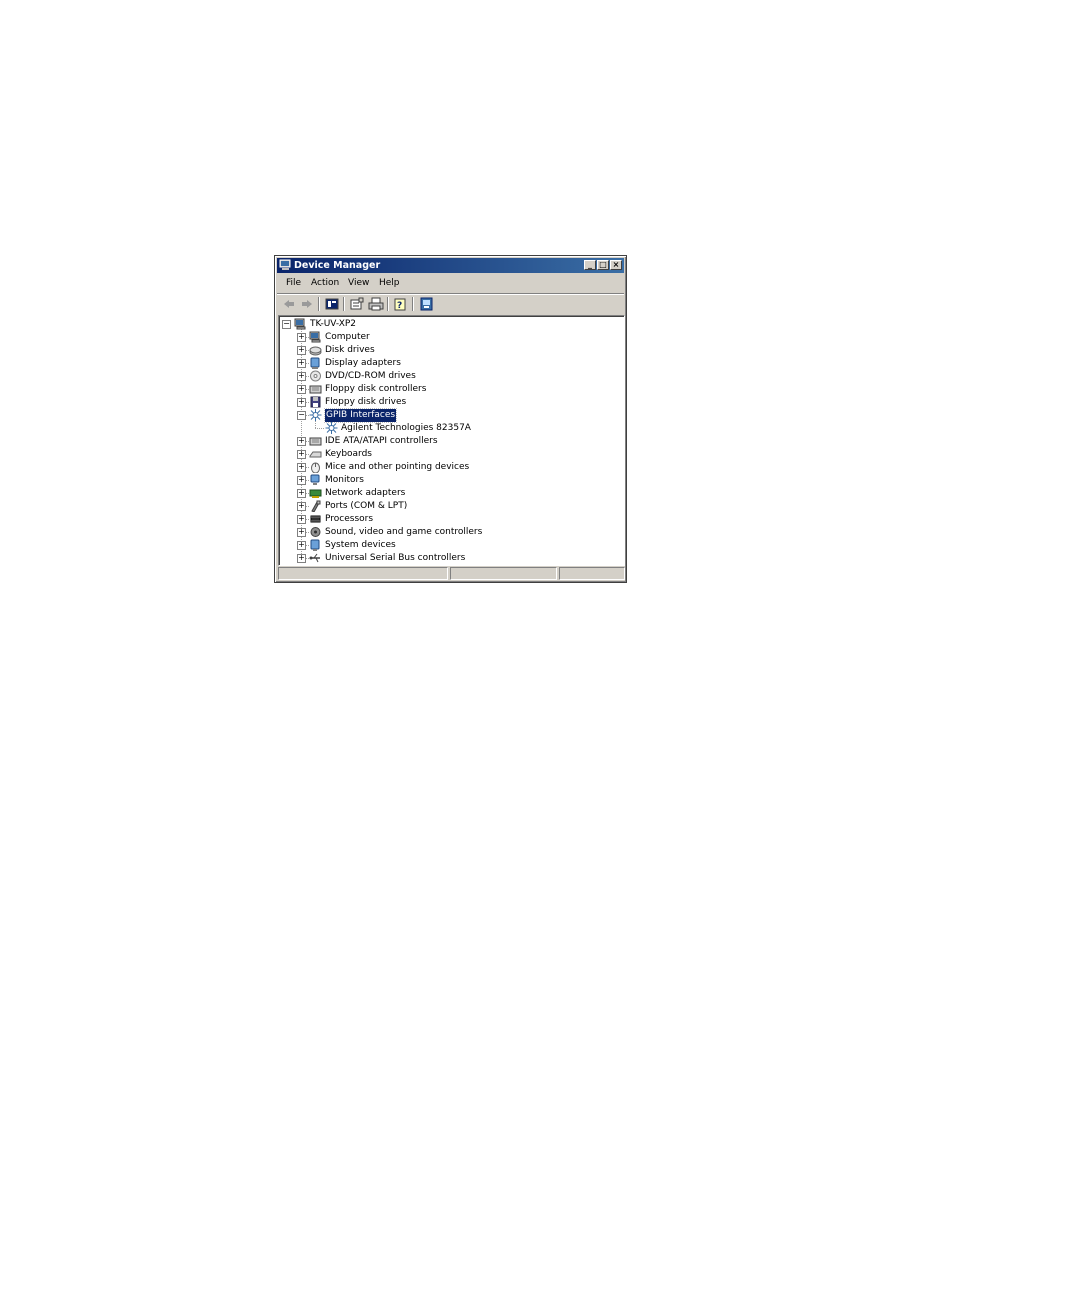  I want to click on tree-category: + Network adapters, so click(449, 493).